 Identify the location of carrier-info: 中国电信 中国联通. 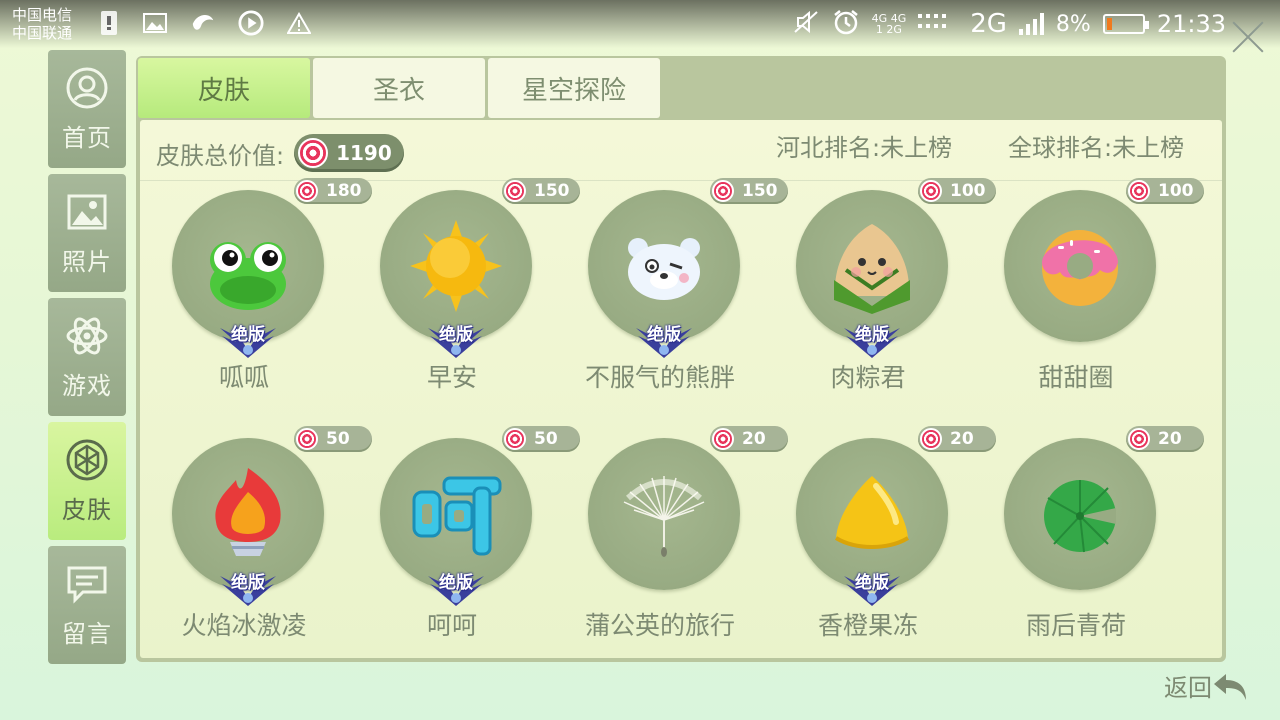
(42, 24).